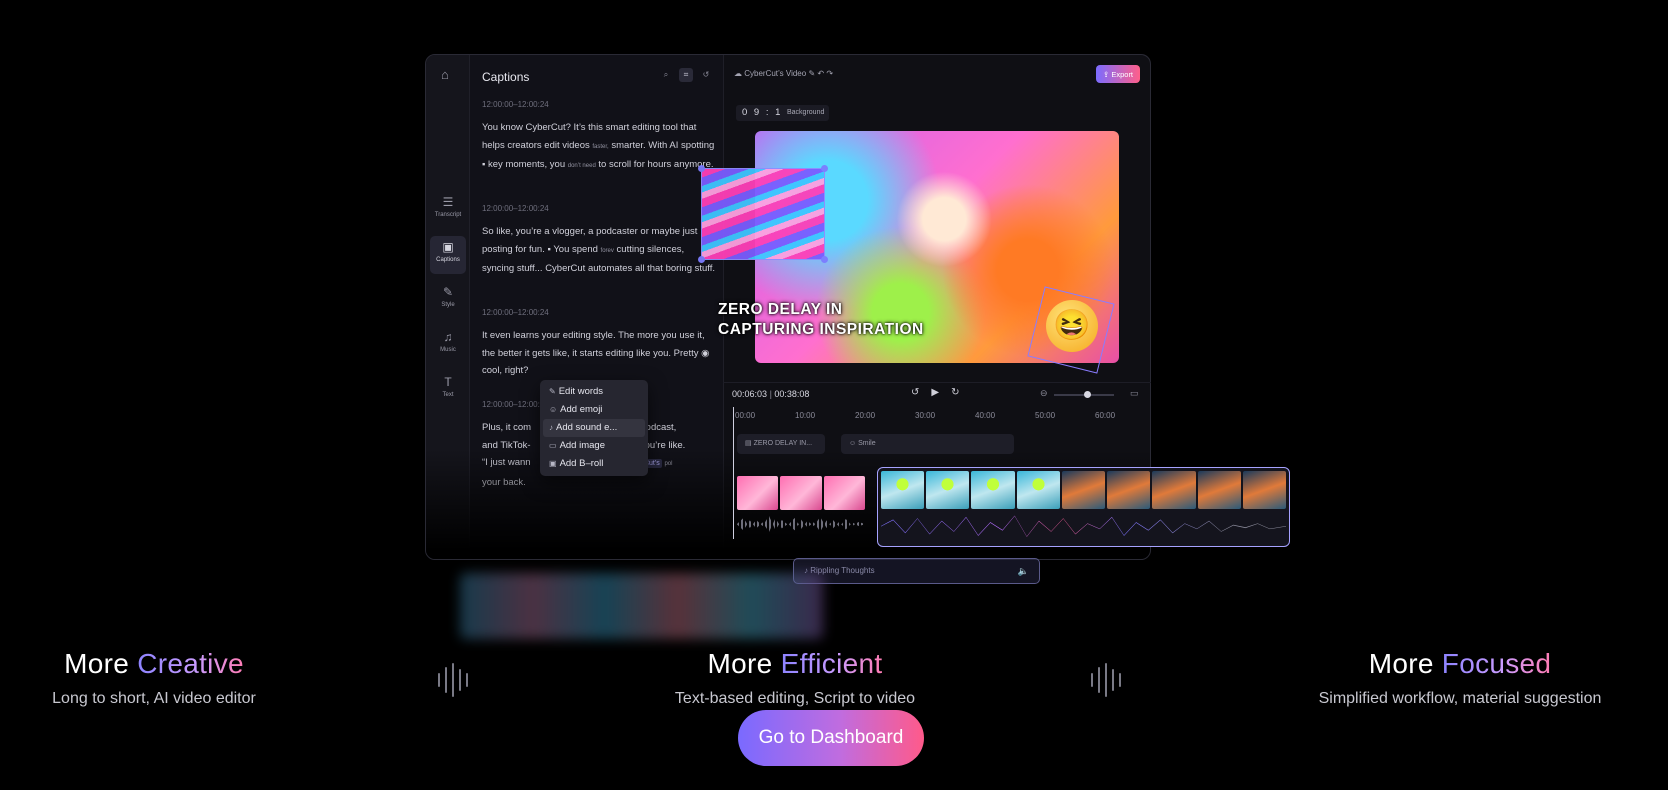  I want to click on zoom-out-icon: ⊖, so click(1044, 393).